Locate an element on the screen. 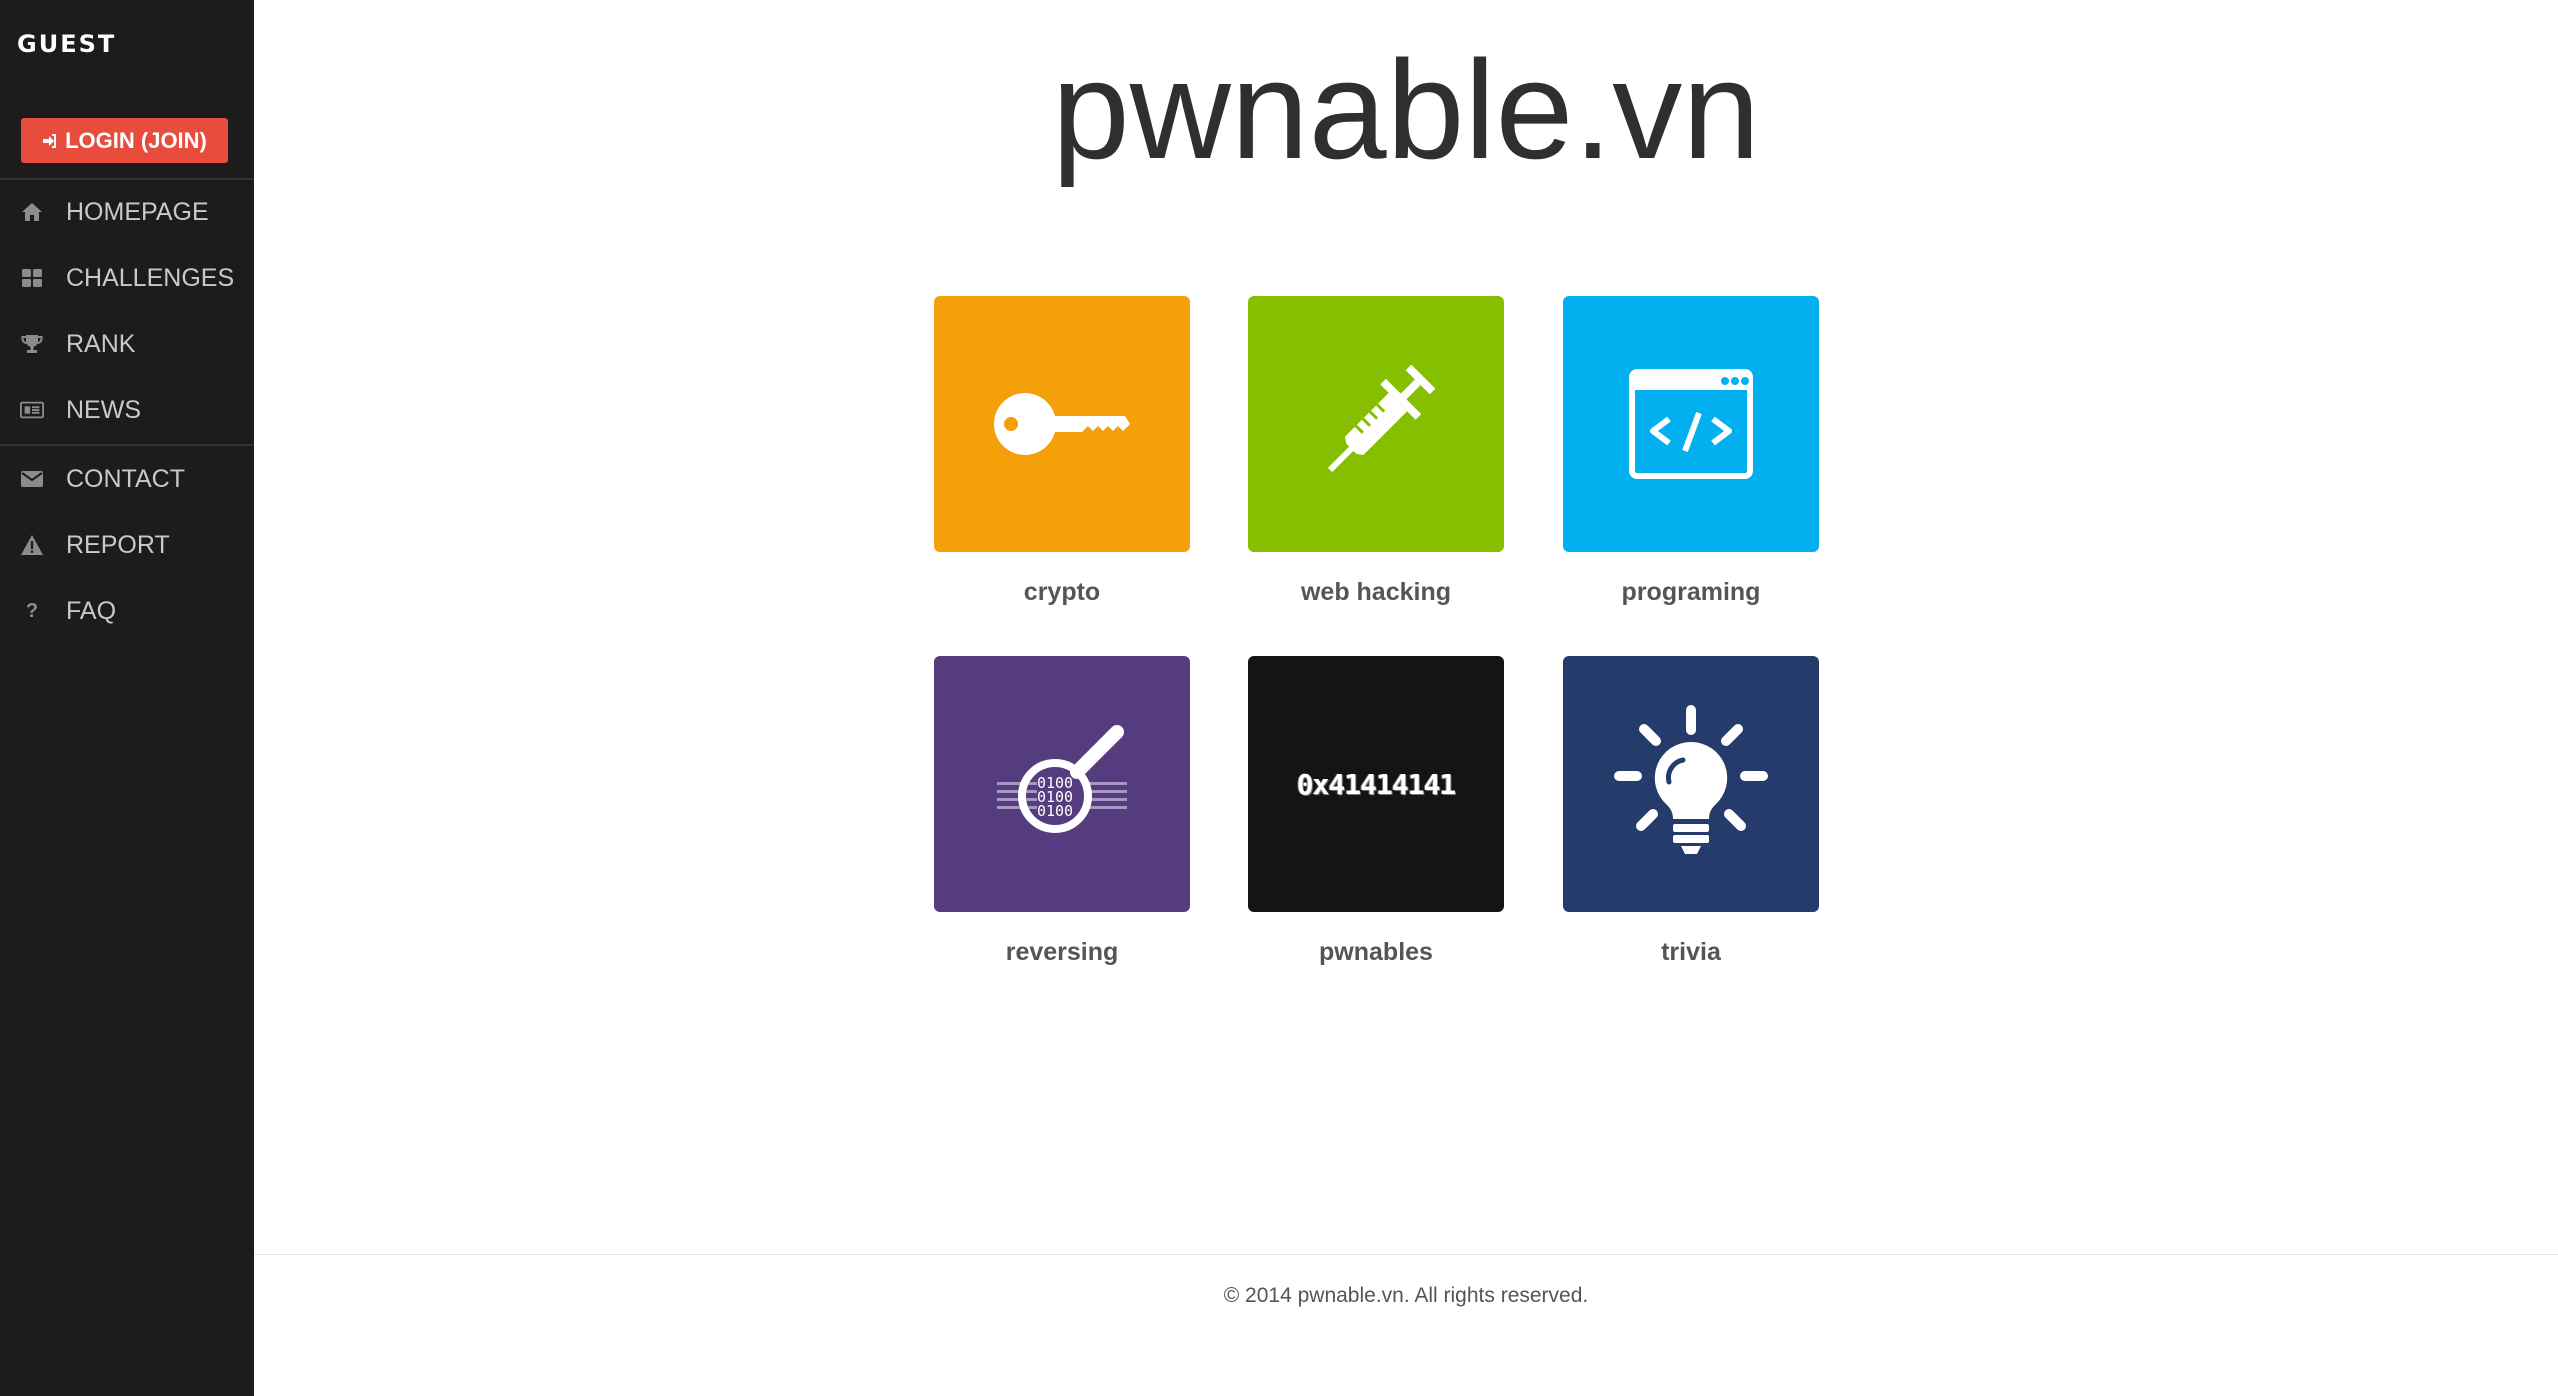  category-tile-pwnables: 0x41414141 is located at coordinates (1376, 784).